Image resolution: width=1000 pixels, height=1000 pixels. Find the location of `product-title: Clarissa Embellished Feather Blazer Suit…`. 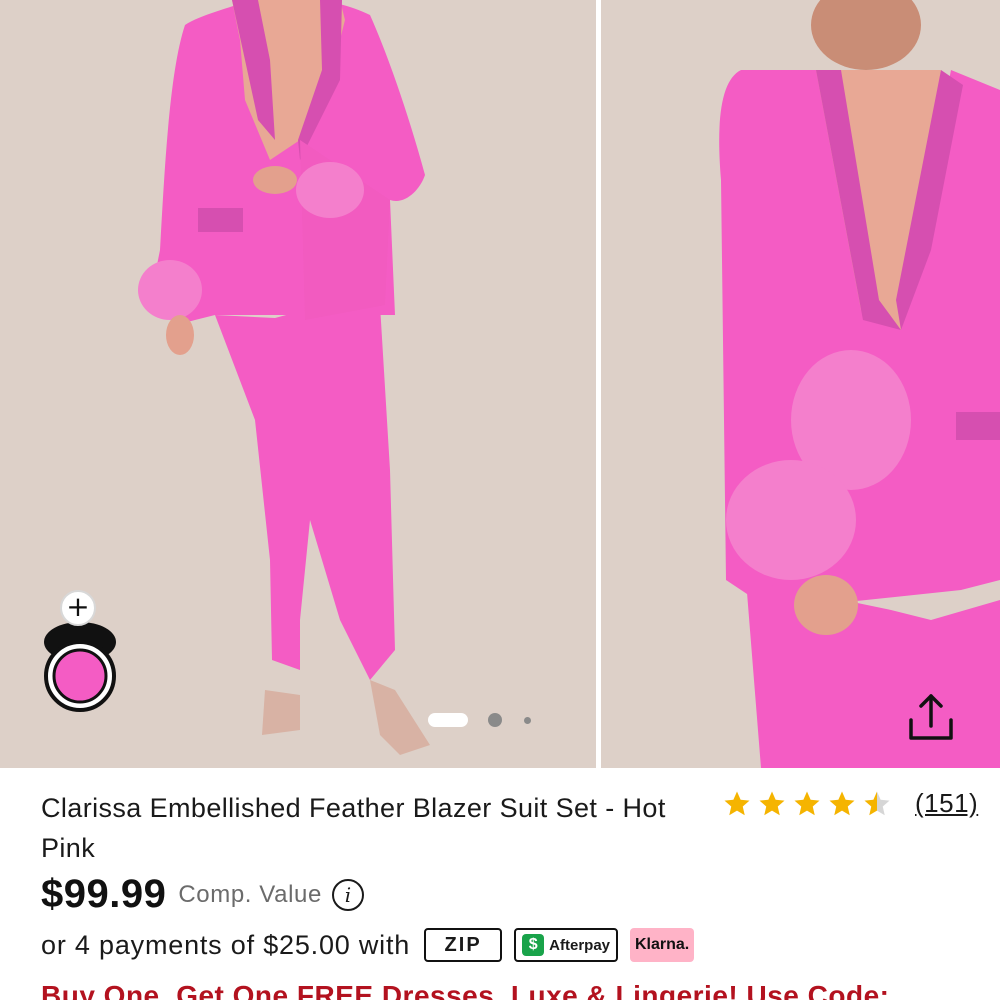

product-title: Clarissa Embellished Feather Blazer Suit… is located at coordinates (353, 828).